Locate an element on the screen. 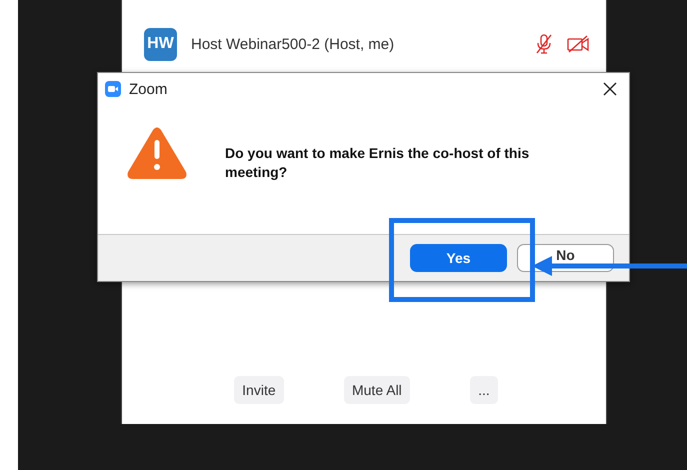 The width and height of the screenshot is (687, 470). close-icon is located at coordinates (610, 89).